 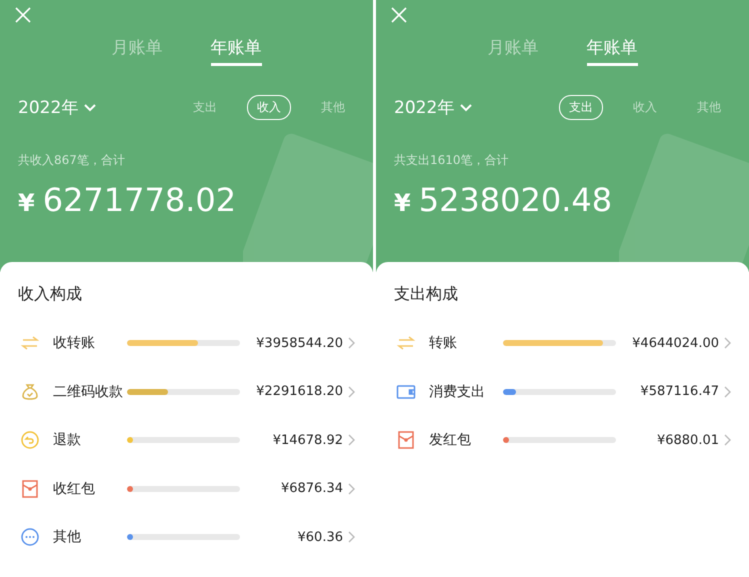 I want to click on category-name: 收转账, so click(x=74, y=343).